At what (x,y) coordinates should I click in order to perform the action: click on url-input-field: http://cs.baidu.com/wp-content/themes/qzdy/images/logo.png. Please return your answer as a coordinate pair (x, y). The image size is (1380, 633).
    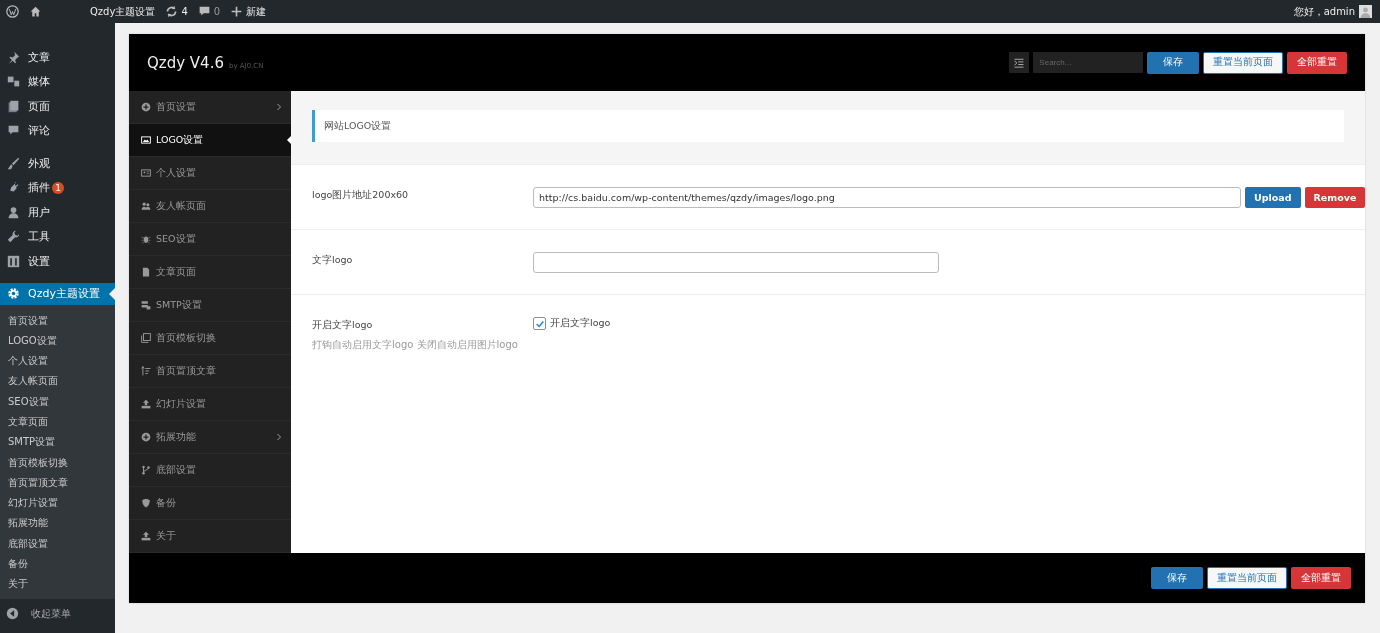
    Looking at the image, I should click on (887, 197).